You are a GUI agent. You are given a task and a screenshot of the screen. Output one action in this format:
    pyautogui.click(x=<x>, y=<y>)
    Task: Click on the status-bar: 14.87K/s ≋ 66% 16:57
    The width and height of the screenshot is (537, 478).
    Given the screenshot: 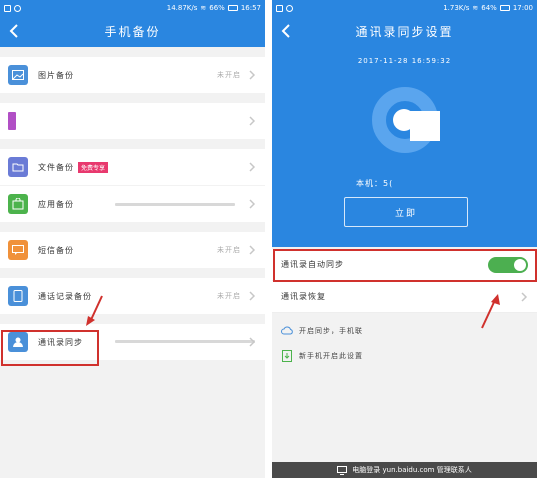 What is the action you would take?
    pyautogui.click(x=132, y=8)
    